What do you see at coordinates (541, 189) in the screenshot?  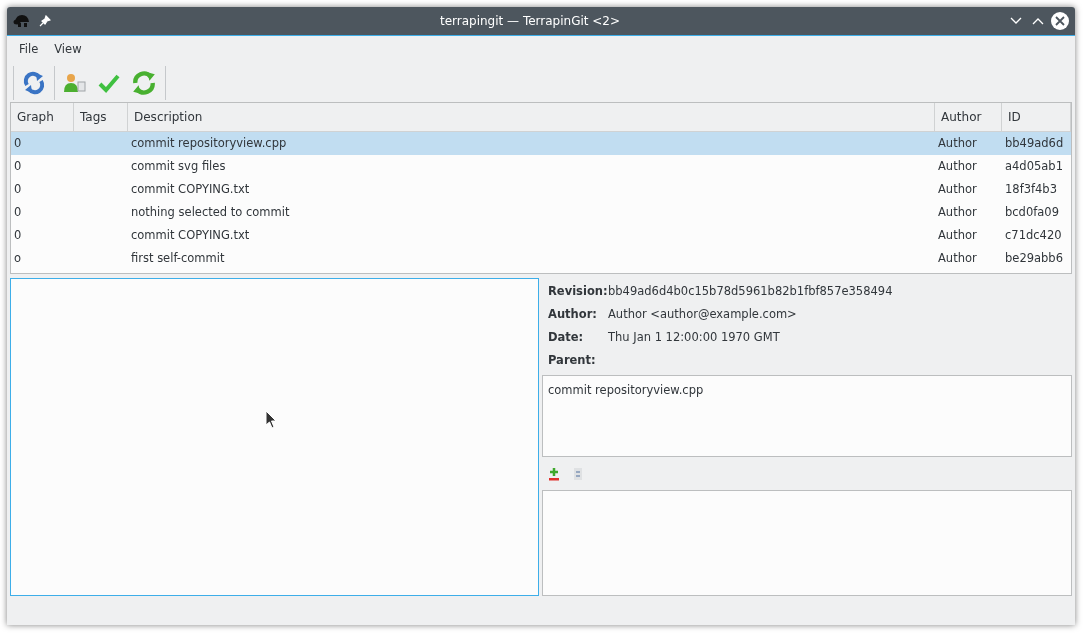 I see `table-row: 0 commit COPYING.txt Author 18f3f4b3` at bounding box center [541, 189].